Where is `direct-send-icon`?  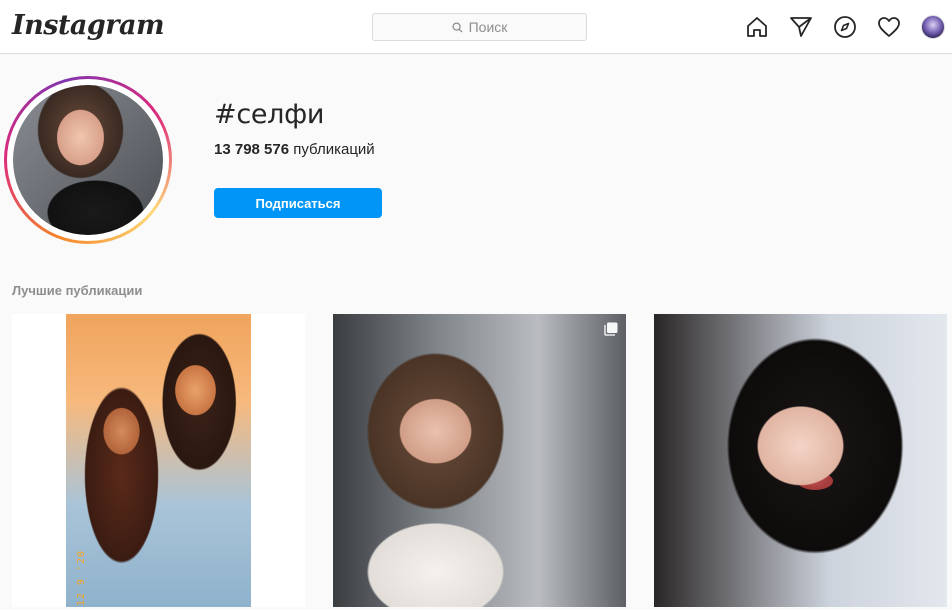
direct-send-icon is located at coordinates (801, 27).